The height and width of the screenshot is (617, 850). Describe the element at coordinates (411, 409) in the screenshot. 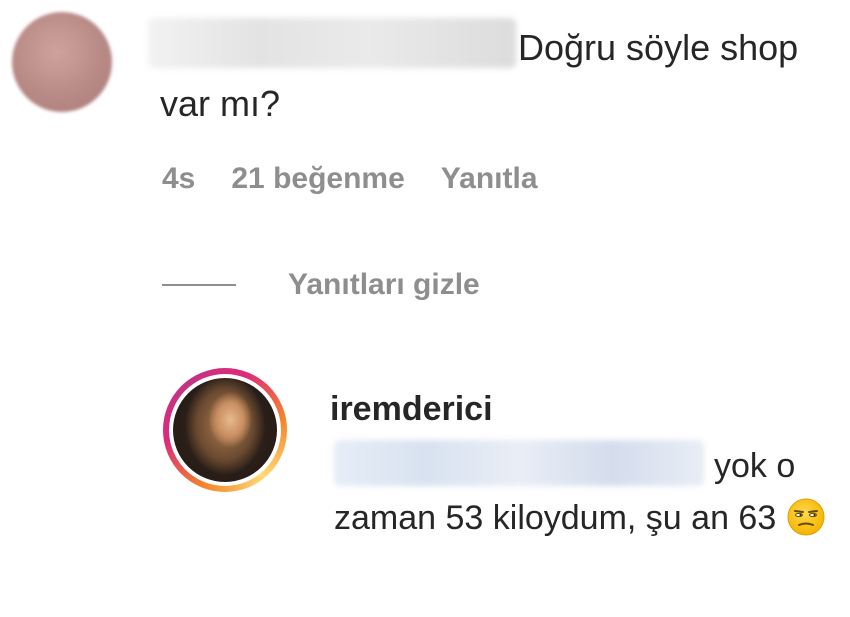

I see `reply-username: iremderici` at that location.